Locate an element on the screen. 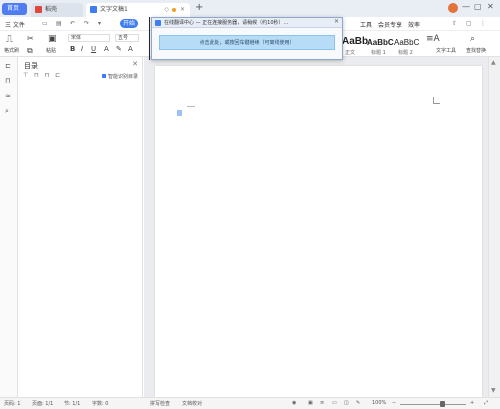 Image resolution: width=500 pixels, height=409 pixels. nav-title: 目录 is located at coordinates (31, 66).